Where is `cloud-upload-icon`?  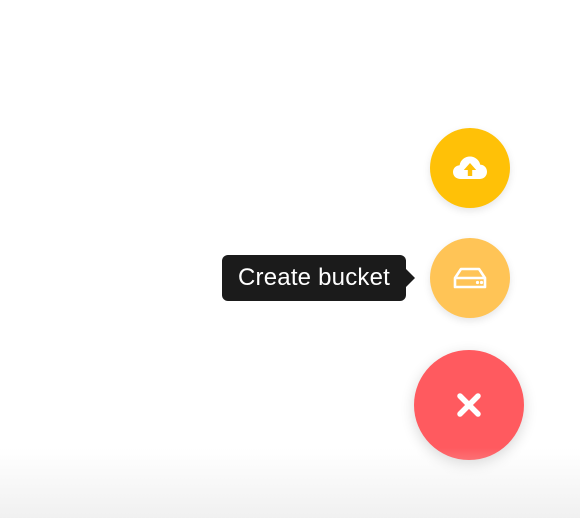 cloud-upload-icon is located at coordinates (470, 168).